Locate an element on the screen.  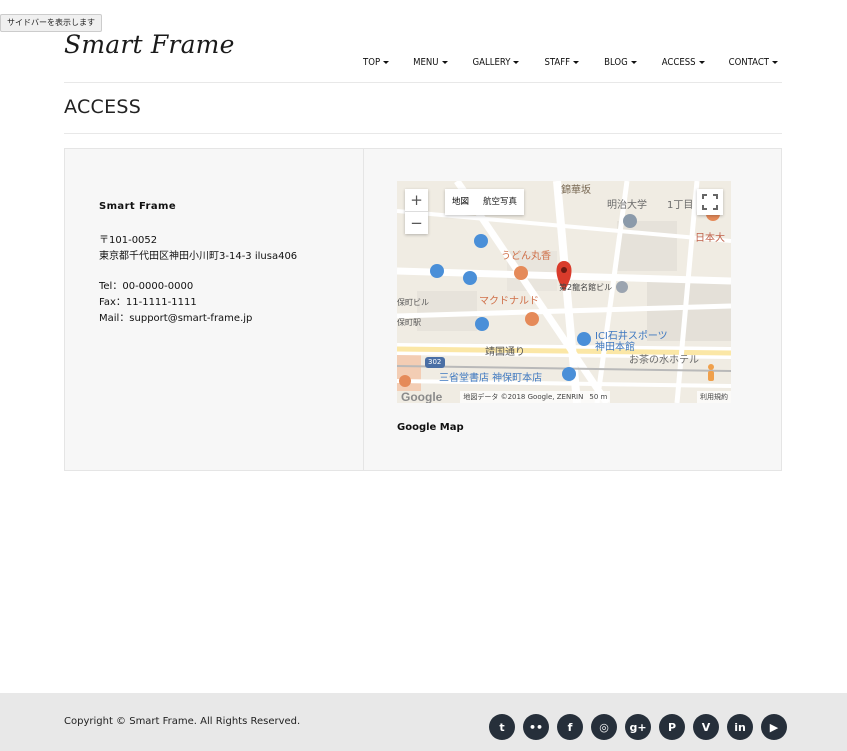
map-attribution-text: 地図データ ©2018 Google, ZENRIN is located at coordinates (523, 396).